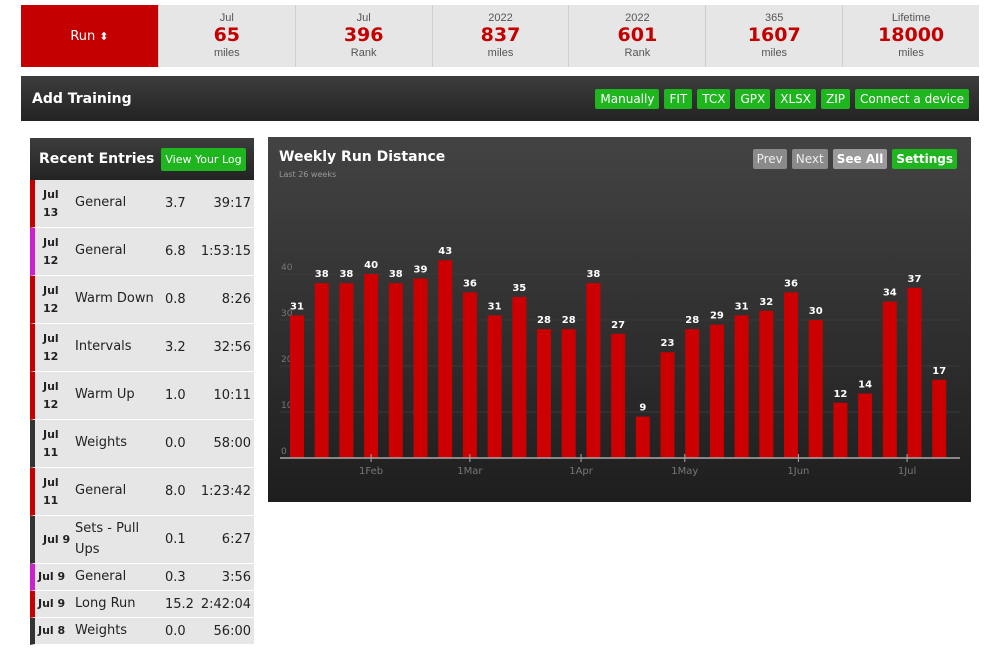 Image resolution: width=1000 pixels, height=650 pixels. I want to click on recent-entry-row: Jul 11 General 8.0 1:23:42, so click(142, 492).